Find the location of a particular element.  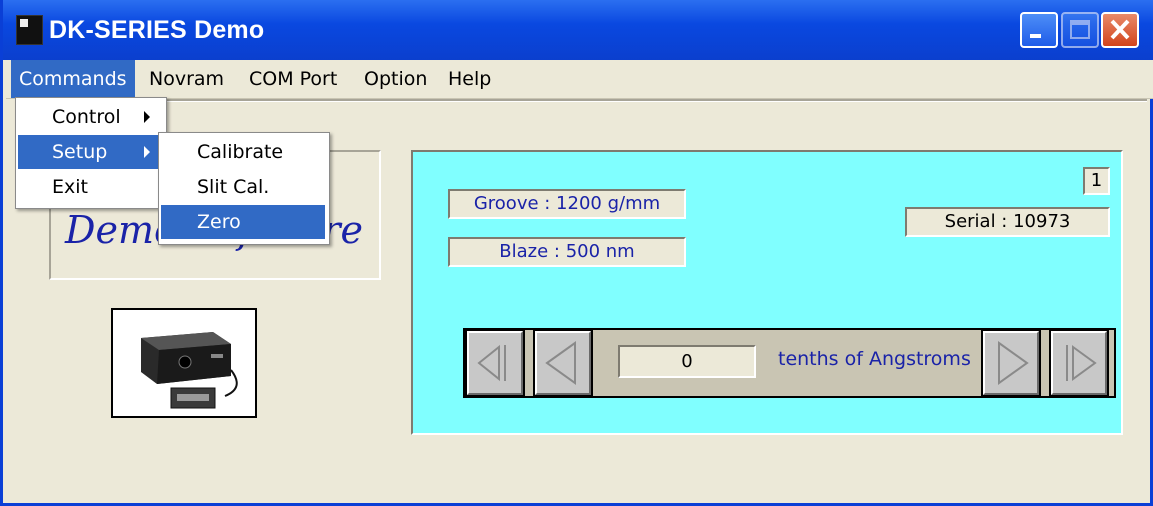

minimize-icon is located at coordinates (1035, 36).